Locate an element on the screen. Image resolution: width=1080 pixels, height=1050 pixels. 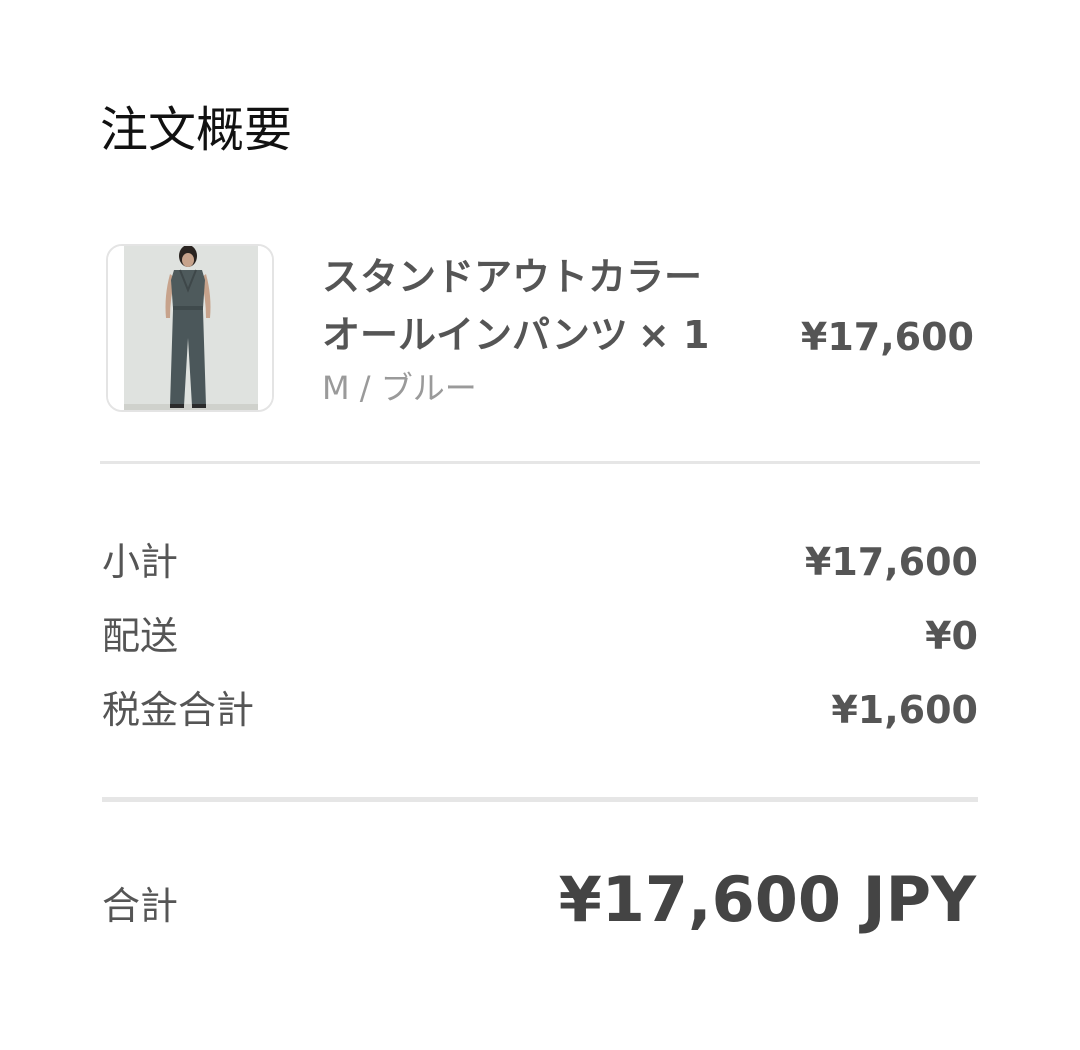
total-label: 合計 is located at coordinates (140, 906).